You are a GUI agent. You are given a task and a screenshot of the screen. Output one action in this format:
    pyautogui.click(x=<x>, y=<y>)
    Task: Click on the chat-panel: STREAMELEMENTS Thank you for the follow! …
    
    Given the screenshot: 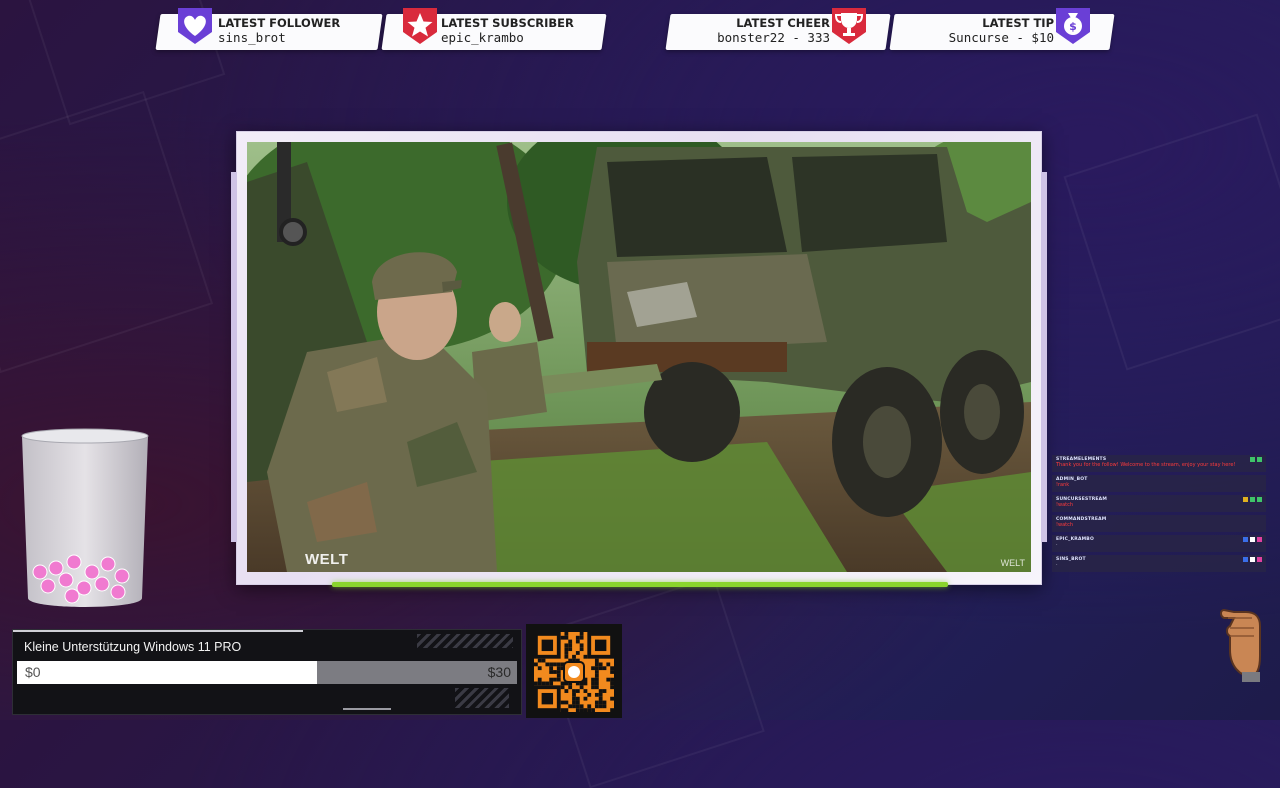 What is the action you would take?
    pyautogui.click(x=1159, y=515)
    